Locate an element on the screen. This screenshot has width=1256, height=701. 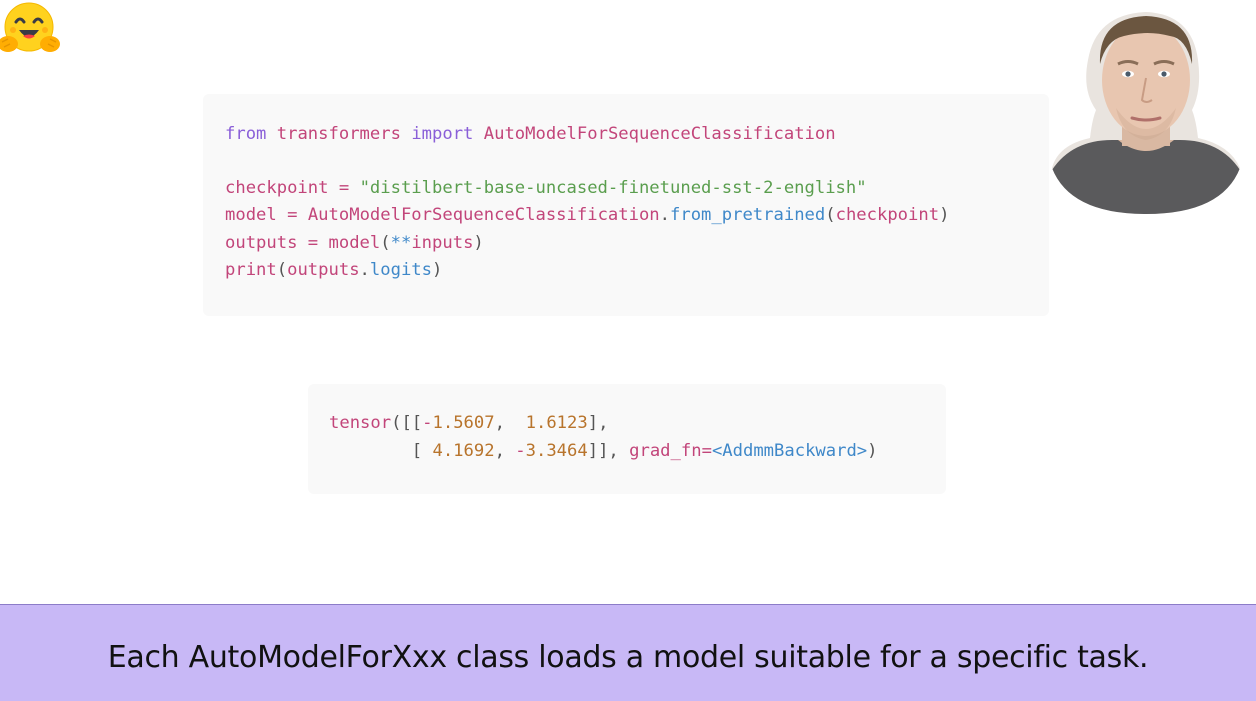
code-token: from_pretrained is located at coordinates (748, 215).